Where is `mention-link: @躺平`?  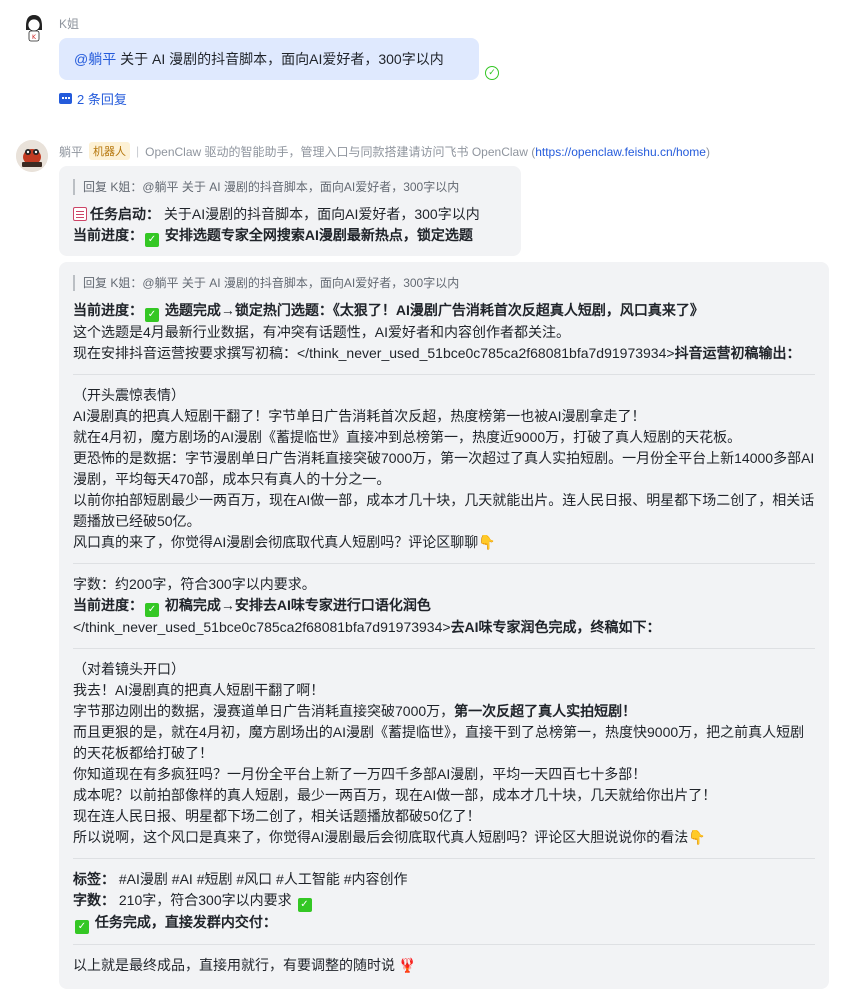
mention-link: @躺平 is located at coordinates (95, 59).